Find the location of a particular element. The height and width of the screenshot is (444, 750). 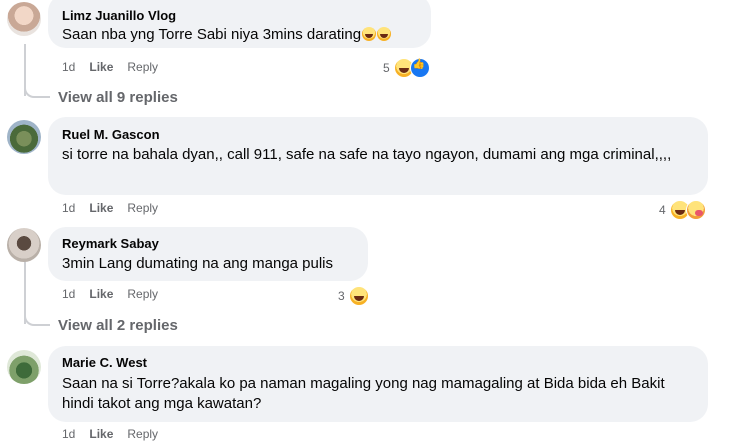

reaction-count: 5 is located at coordinates (386, 68).